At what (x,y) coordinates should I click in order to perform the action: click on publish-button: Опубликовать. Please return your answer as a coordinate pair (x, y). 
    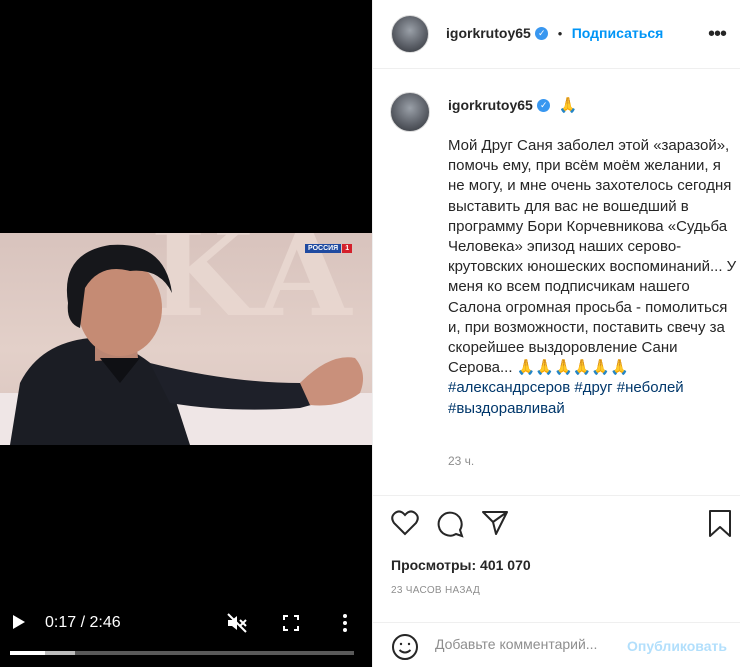
    Looking at the image, I should click on (677, 646).